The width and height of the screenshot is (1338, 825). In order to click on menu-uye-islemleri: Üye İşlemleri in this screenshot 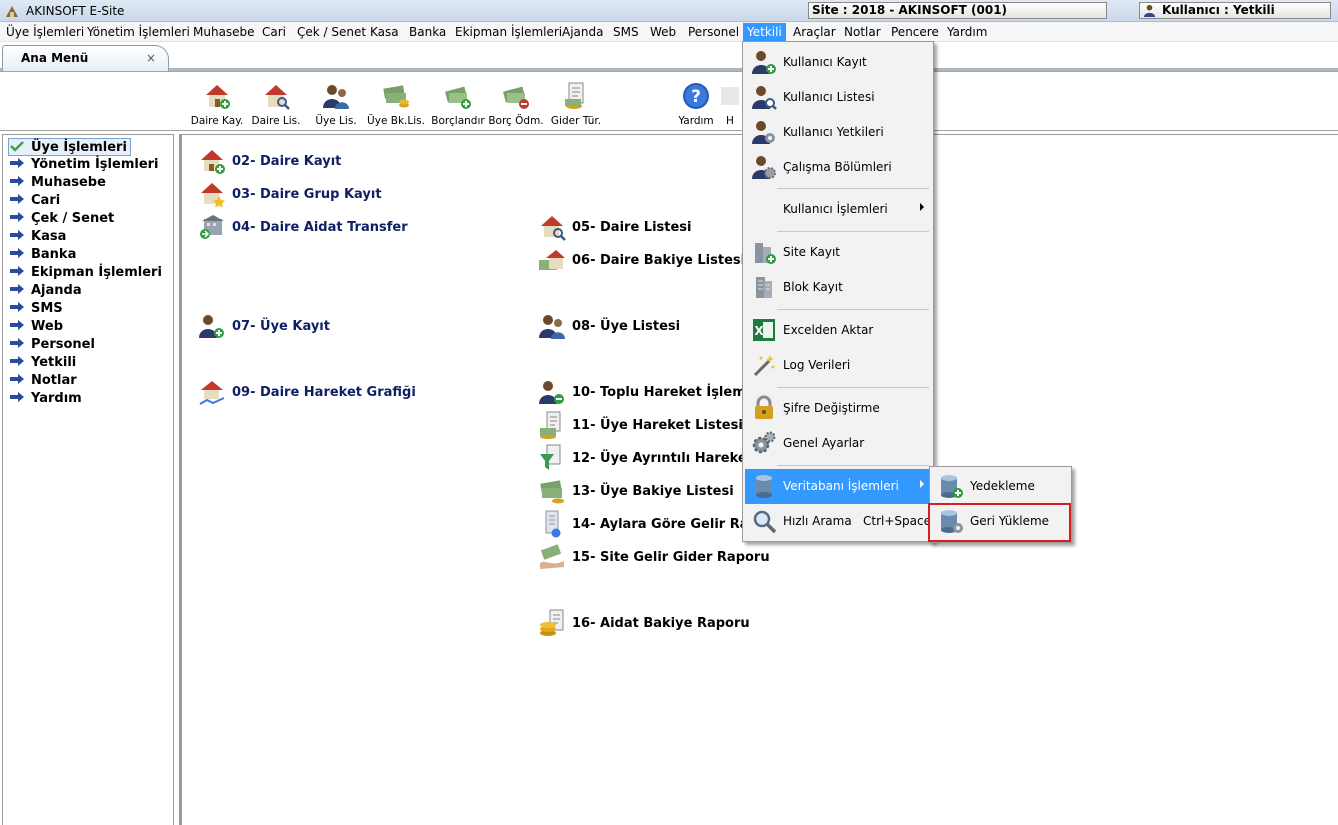, I will do `click(45, 32)`.